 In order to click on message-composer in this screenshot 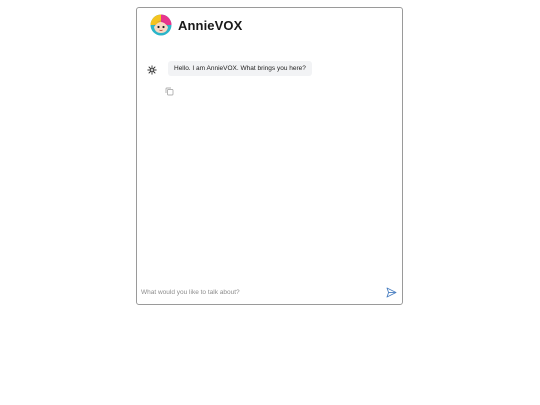, I will do `click(269, 292)`.